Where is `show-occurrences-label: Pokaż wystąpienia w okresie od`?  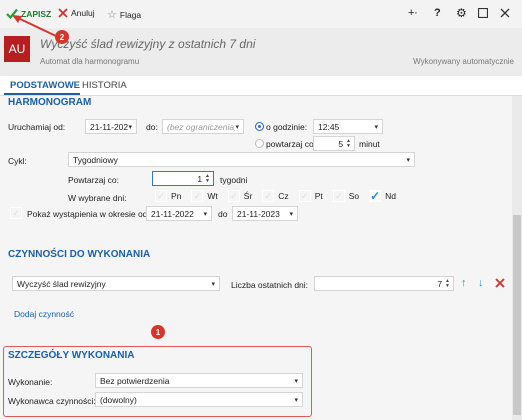
show-occurrences-label: Pokaż wystąpienia w okresie od is located at coordinates (87, 214).